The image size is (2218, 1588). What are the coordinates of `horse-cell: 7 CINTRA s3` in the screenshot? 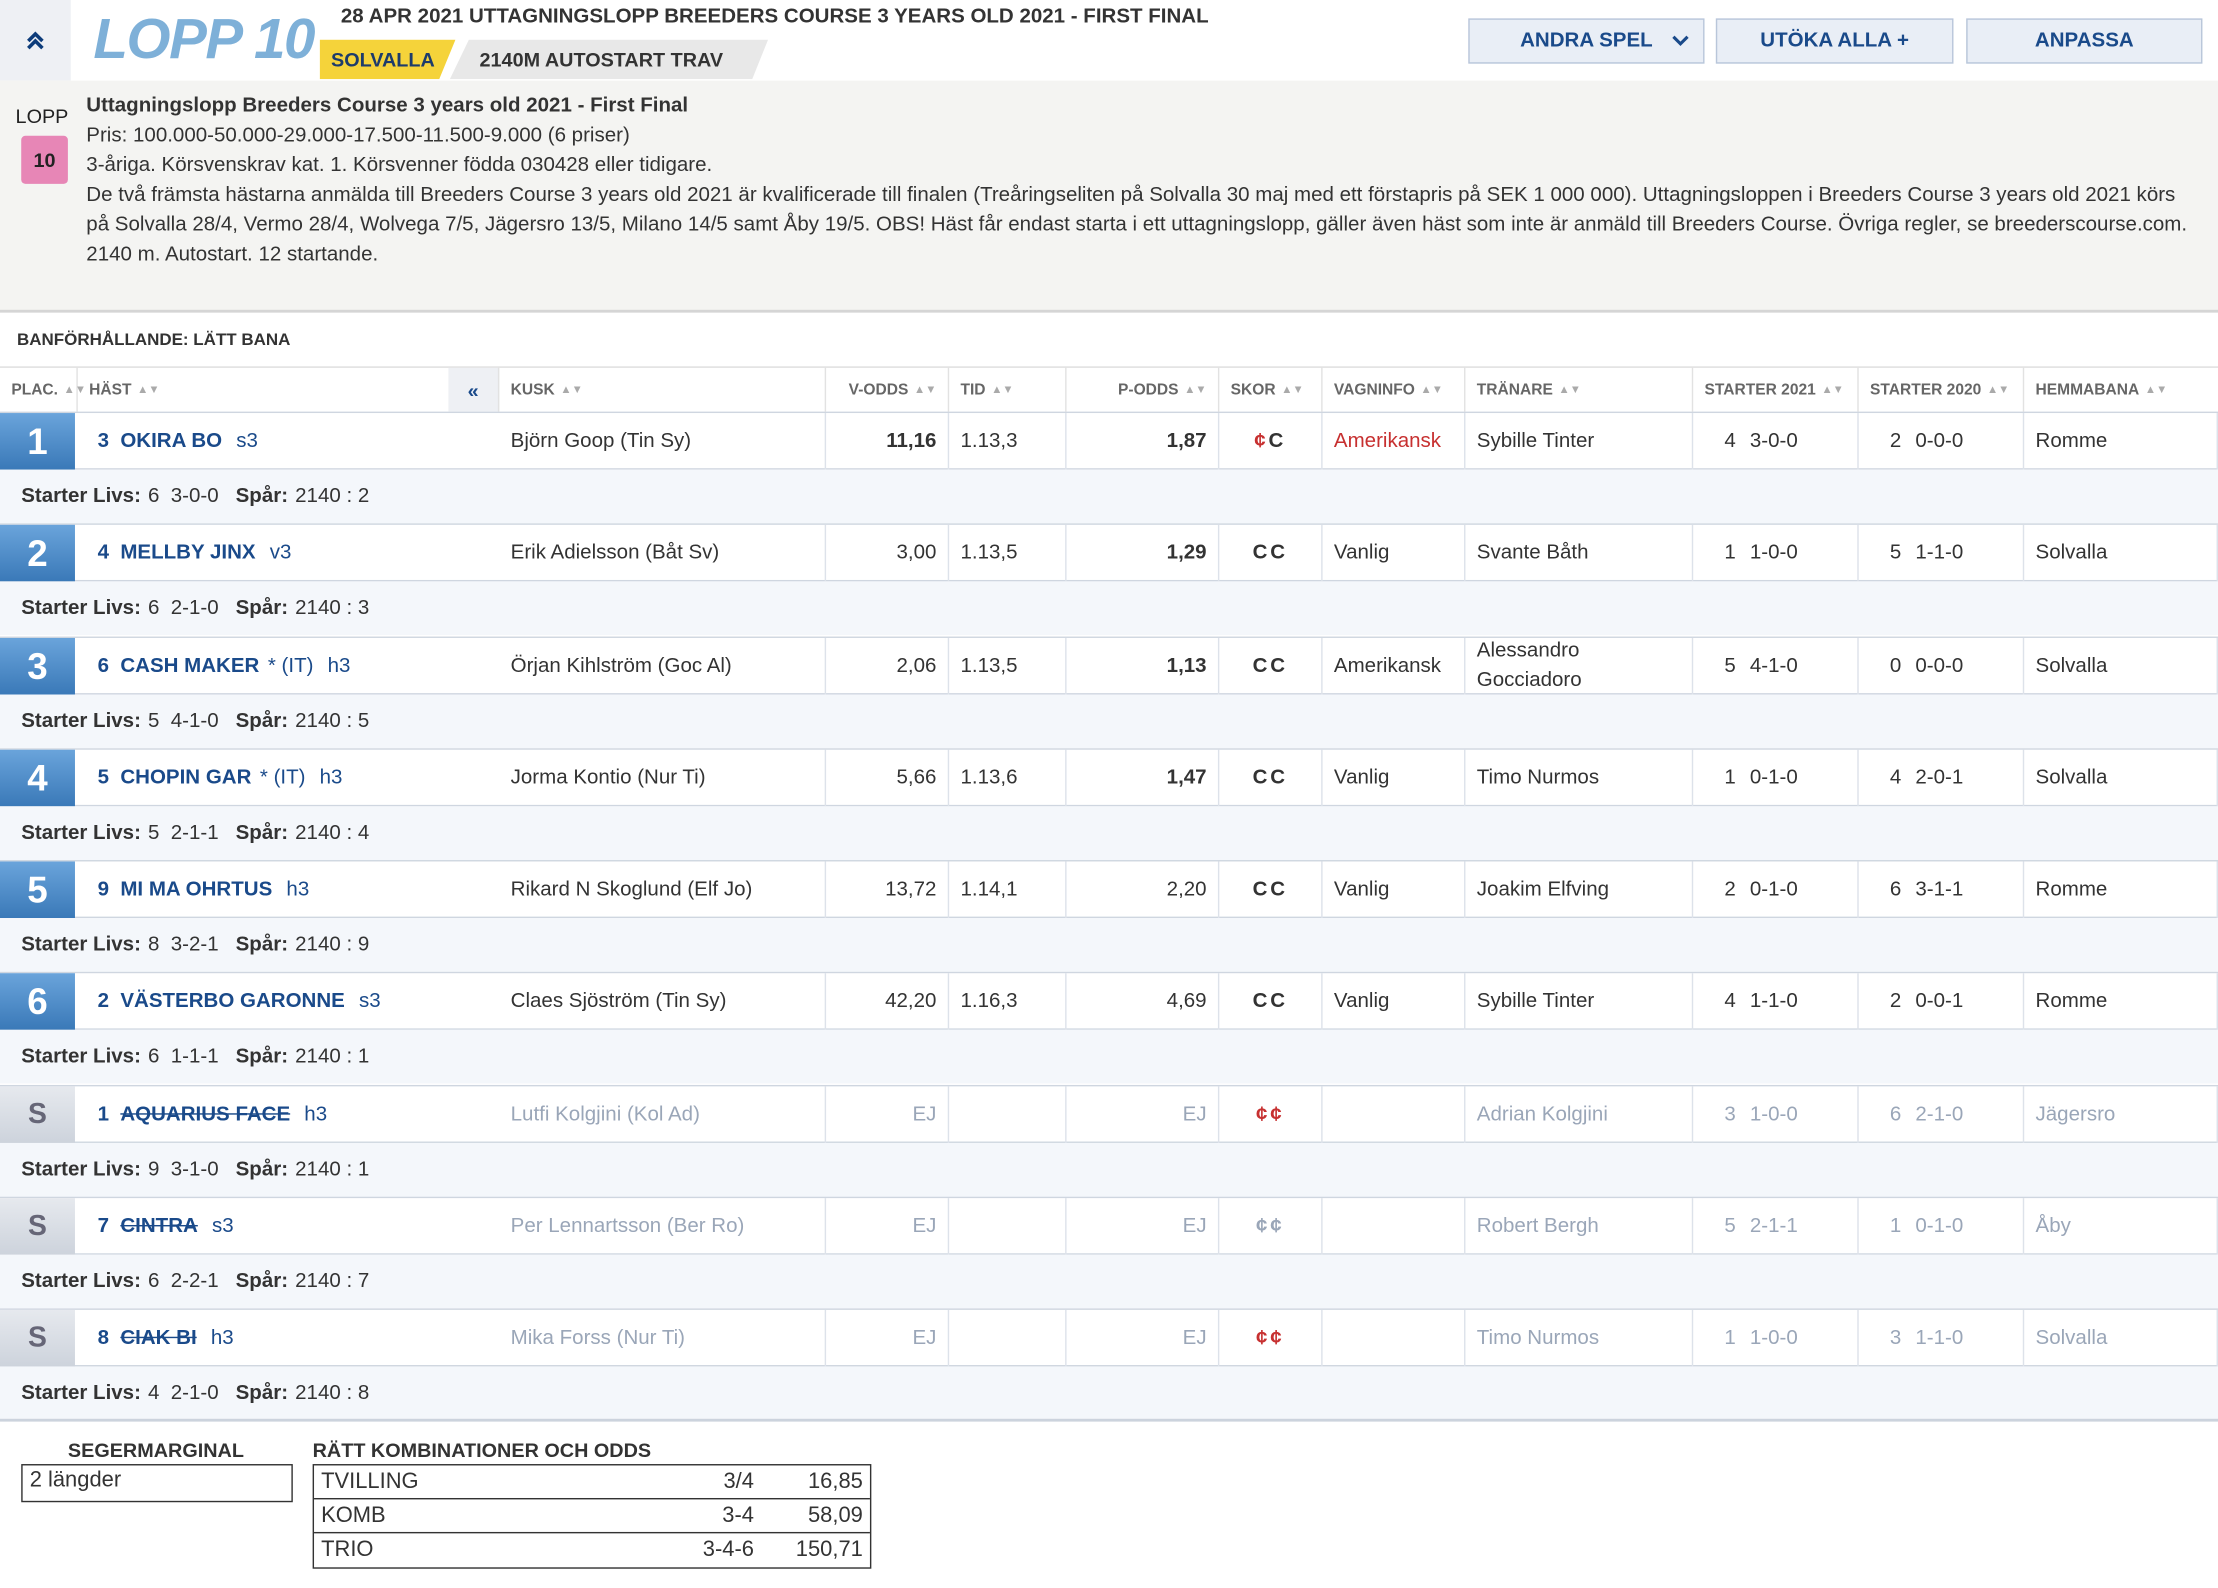 It's located at (291, 1226).